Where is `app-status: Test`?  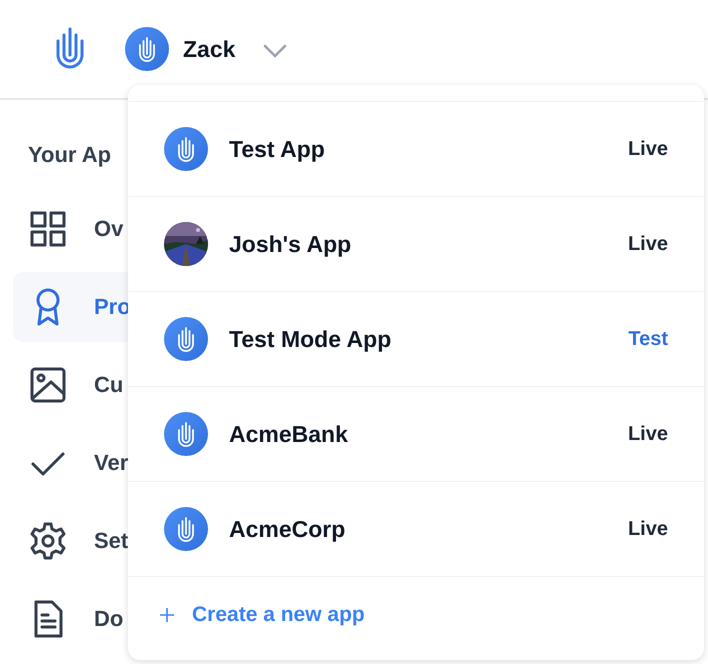
app-status: Test is located at coordinates (648, 339).